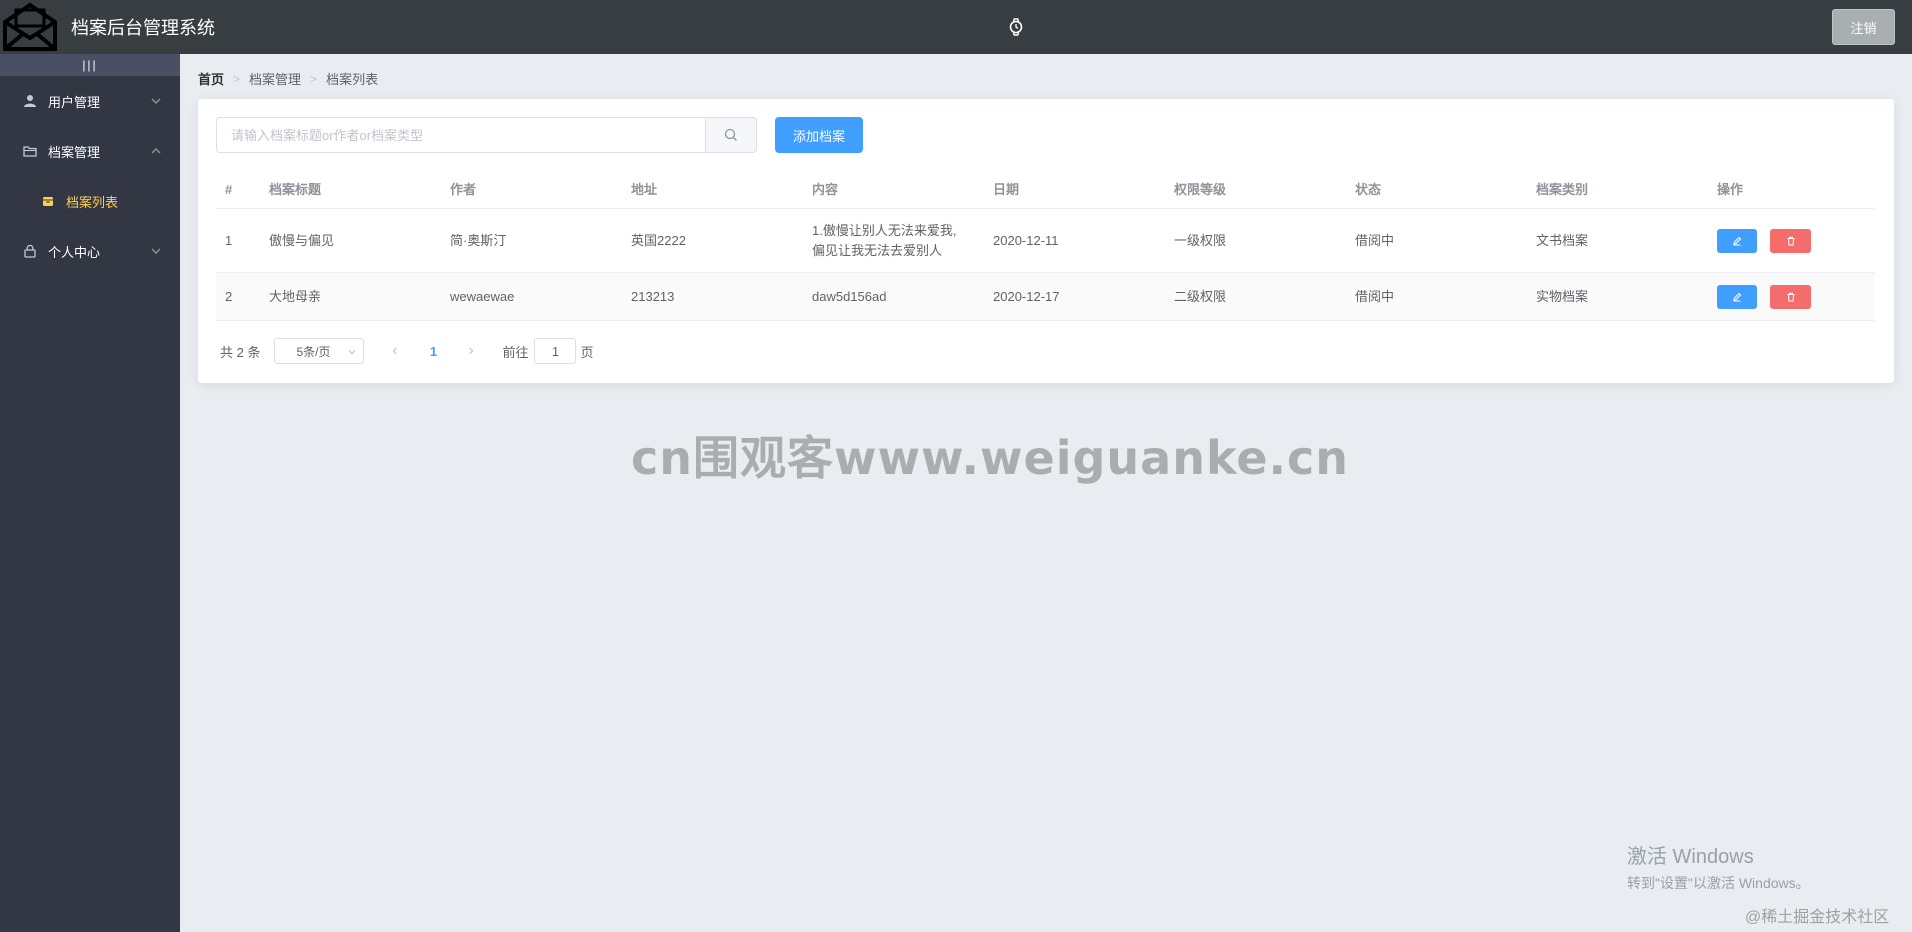  I want to click on envelope-logo-icon, so click(30, 26).